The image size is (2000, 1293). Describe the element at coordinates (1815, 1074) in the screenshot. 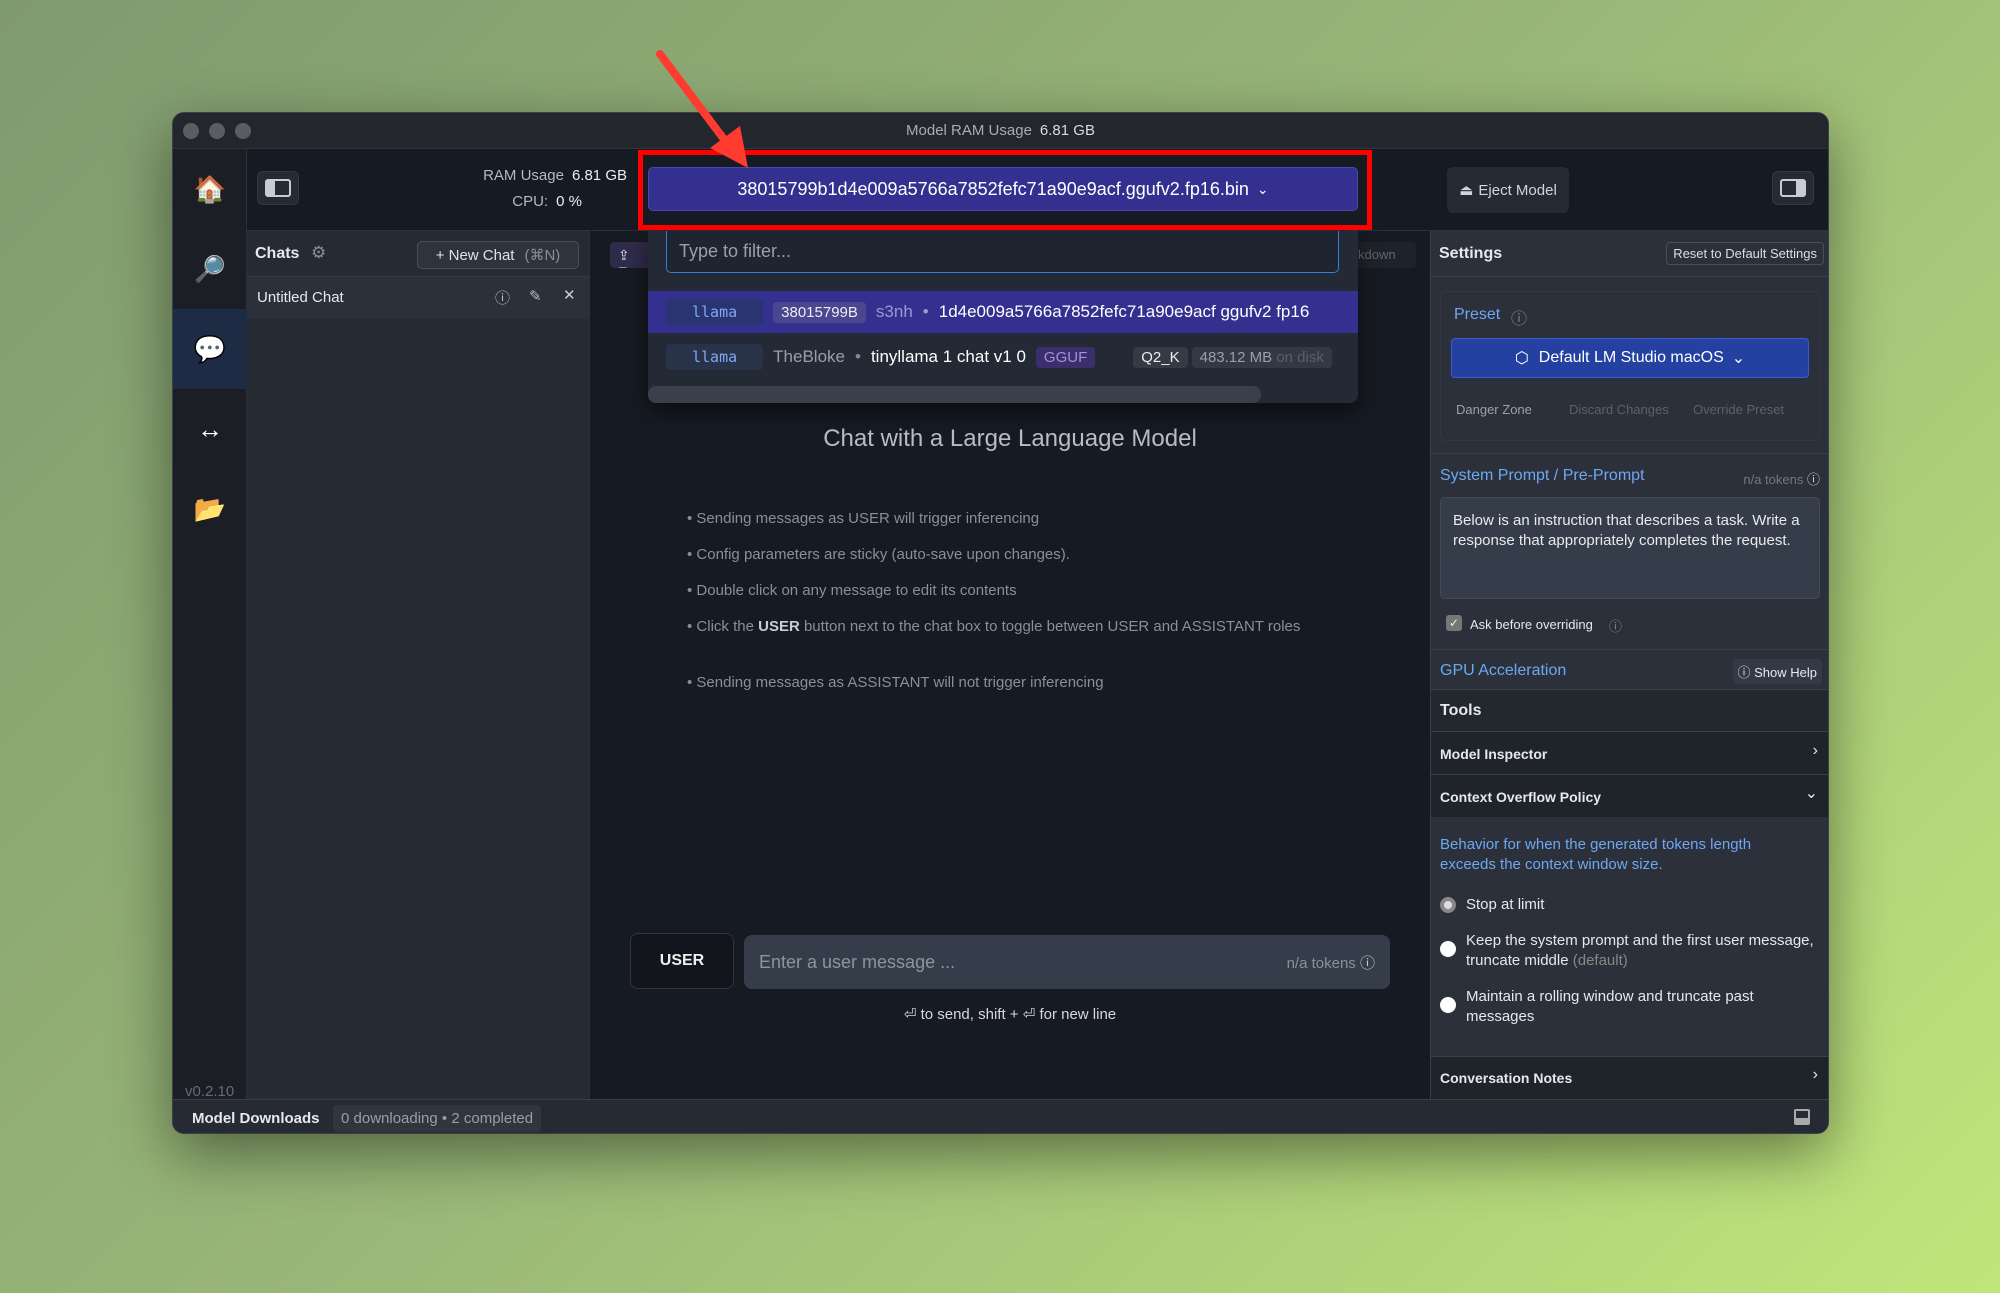

I see `chevron-right-icon: ›` at that location.